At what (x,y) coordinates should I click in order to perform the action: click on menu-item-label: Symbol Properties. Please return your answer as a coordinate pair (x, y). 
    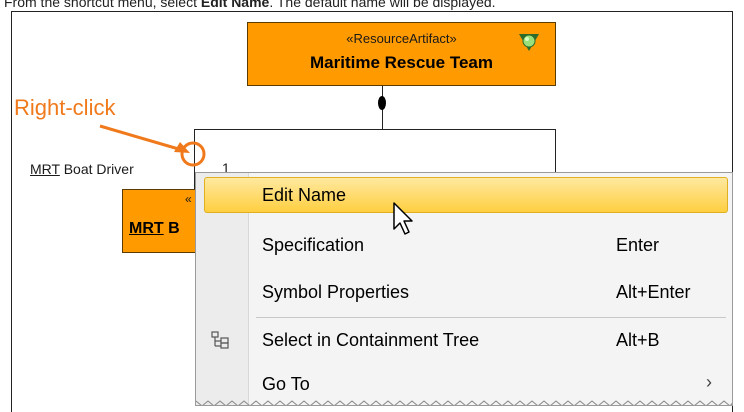
    Looking at the image, I should click on (336, 292).